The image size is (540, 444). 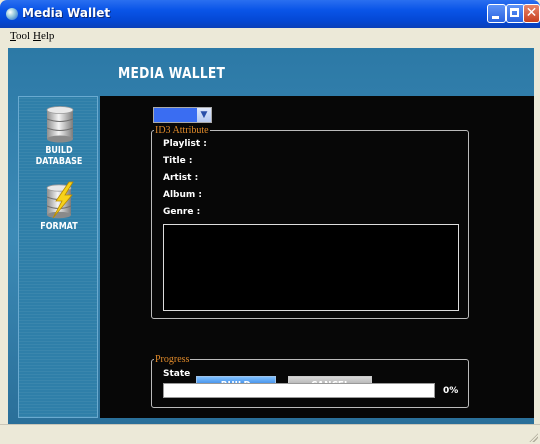 What do you see at coordinates (60, 200) in the screenshot?
I see `format-lightning-icon` at bounding box center [60, 200].